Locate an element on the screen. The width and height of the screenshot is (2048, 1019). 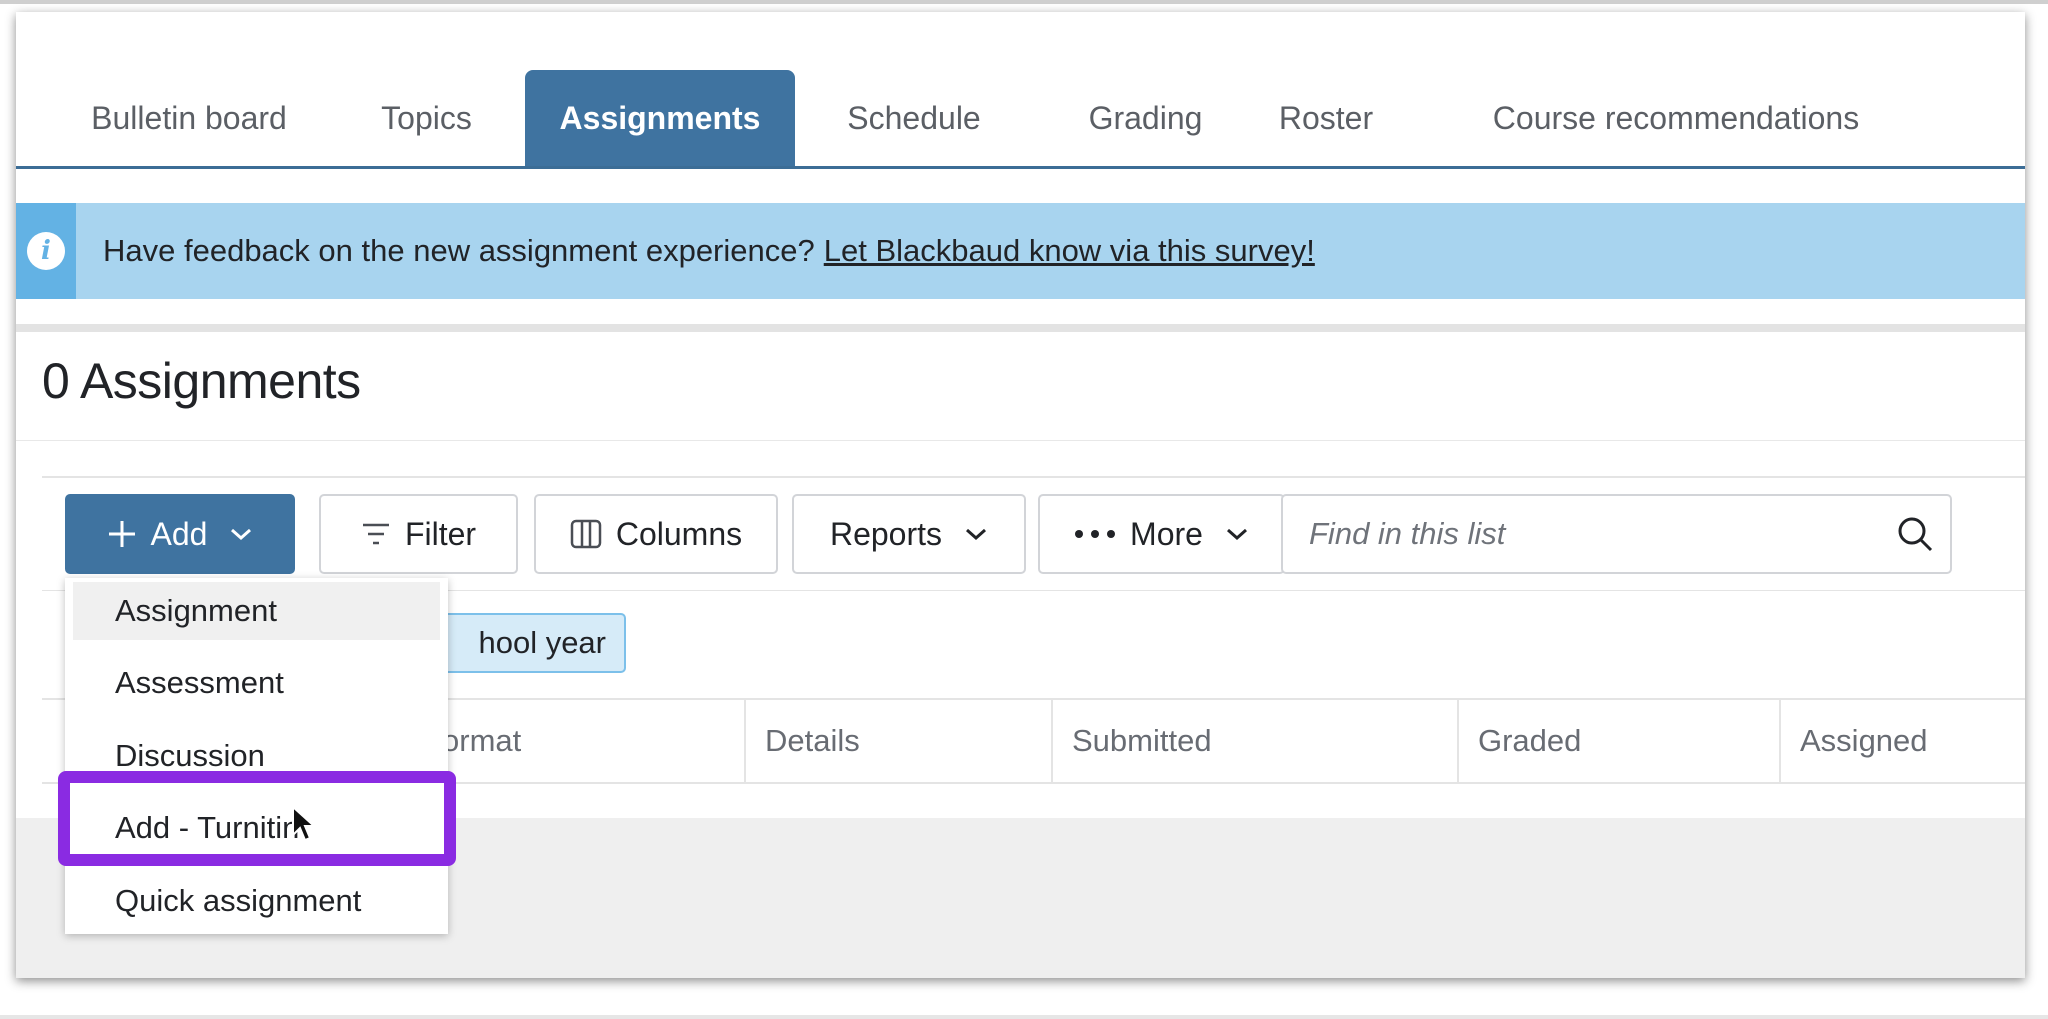
window-top-edge is located at coordinates (1024, 2).